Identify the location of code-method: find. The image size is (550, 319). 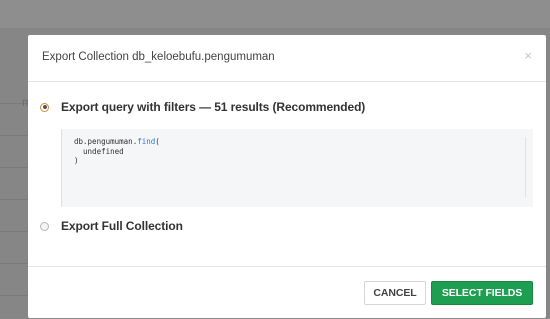
(146, 141).